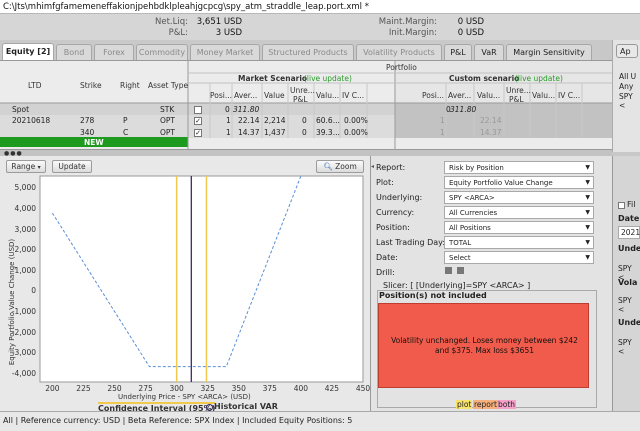 Image resolution: width=640 pixels, height=431 pixels. What do you see at coordinates (490, 120) in the screenshot?
I see `row2-custom-average: 22.14` at bounding box center [490, 120].